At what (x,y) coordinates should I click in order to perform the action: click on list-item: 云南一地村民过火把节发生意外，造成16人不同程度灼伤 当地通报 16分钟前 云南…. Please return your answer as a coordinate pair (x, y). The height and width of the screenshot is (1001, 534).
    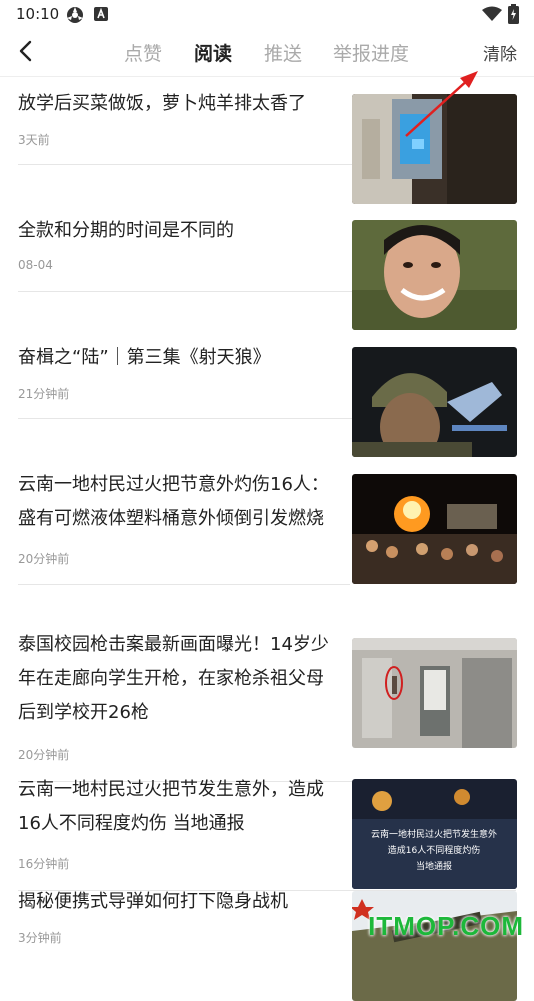
    Looking at the image, I should click on (267, 827).